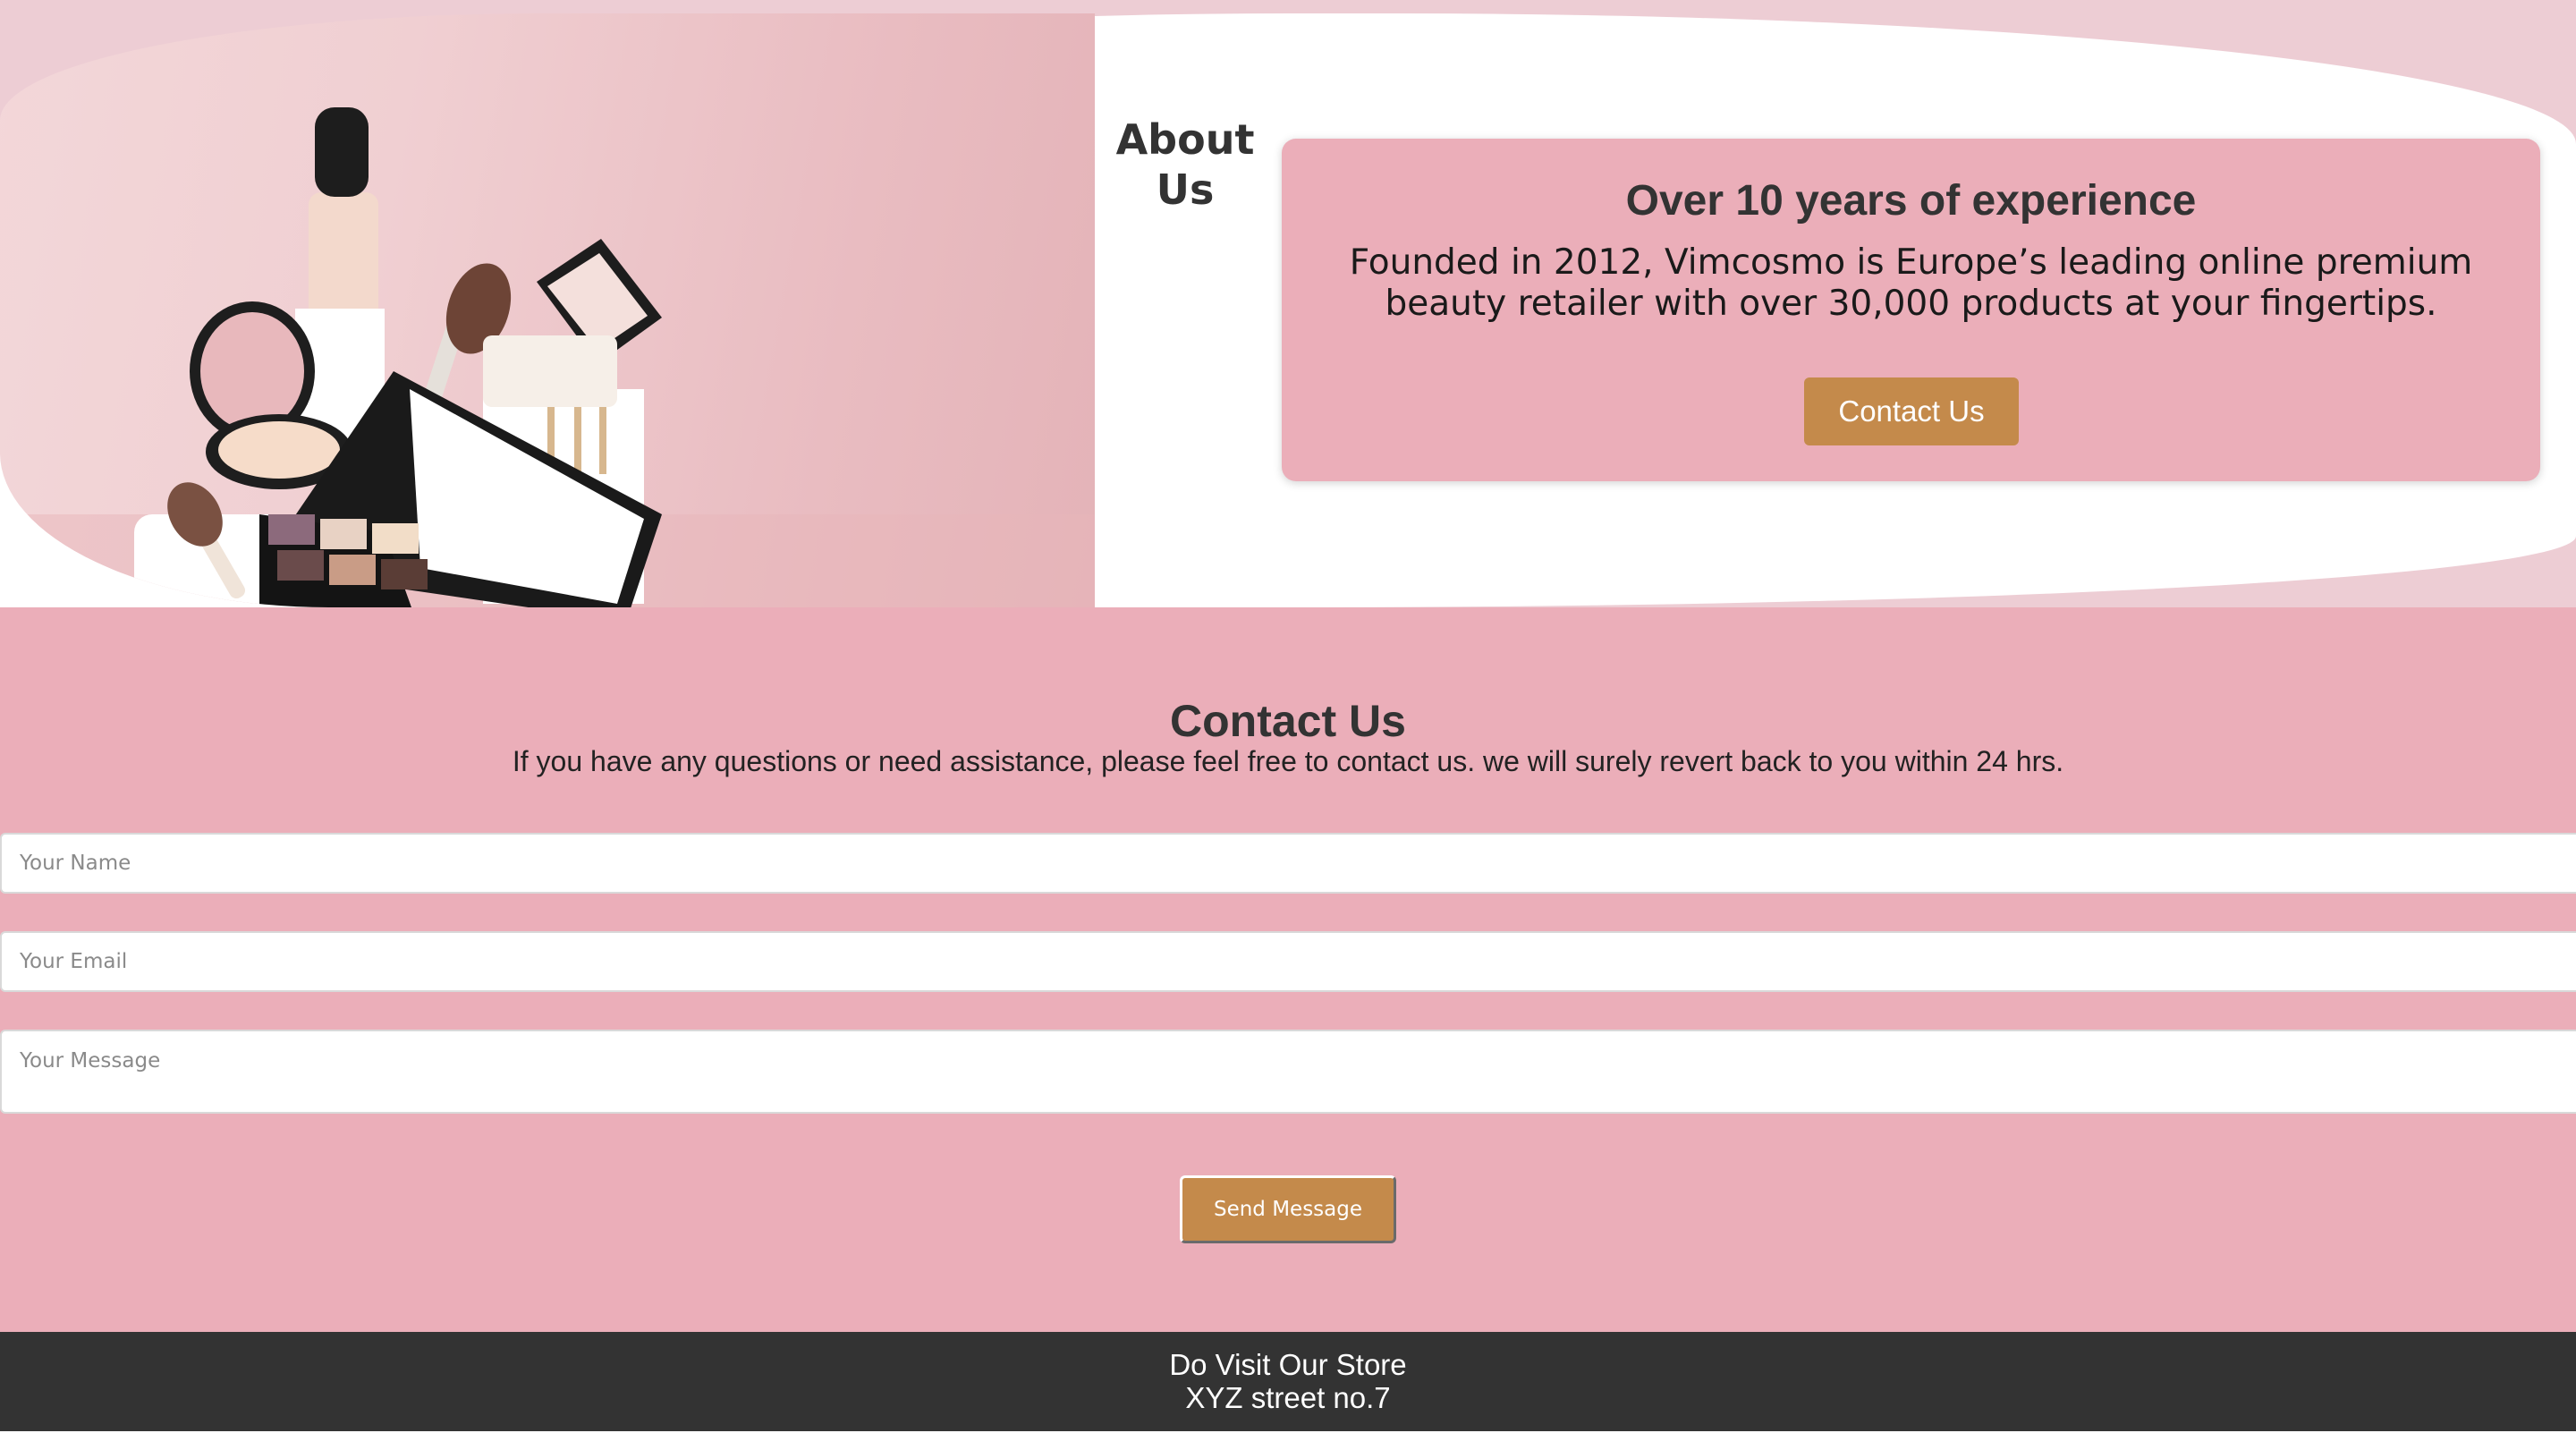 The image size is (2576, 1433). Describe the element at coordinates (1288, 721) in the screenshot. I see `contact-title: Contact Us` at that location.